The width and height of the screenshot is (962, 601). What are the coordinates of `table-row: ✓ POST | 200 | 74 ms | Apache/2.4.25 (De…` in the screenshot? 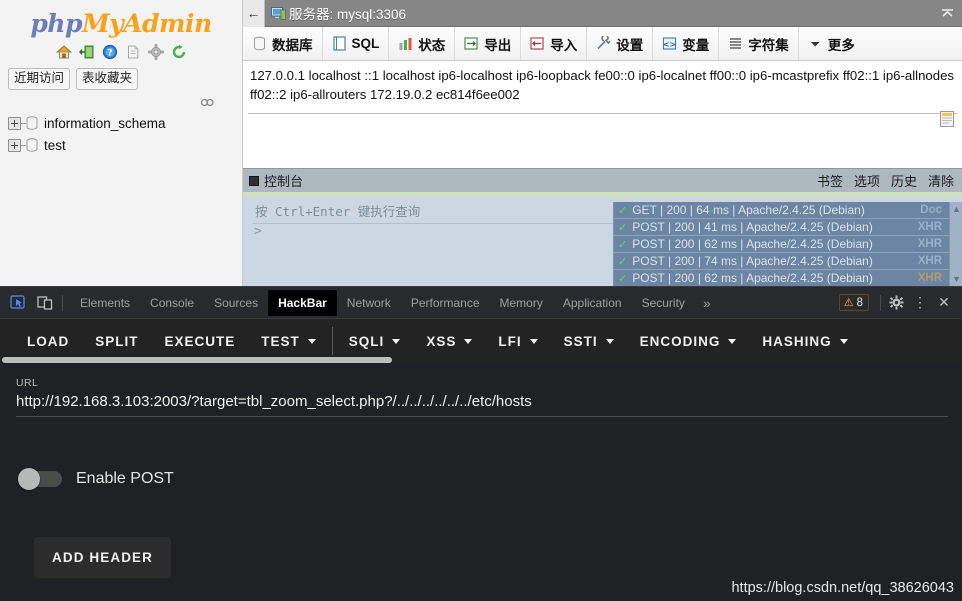 It's located at (788, 261).